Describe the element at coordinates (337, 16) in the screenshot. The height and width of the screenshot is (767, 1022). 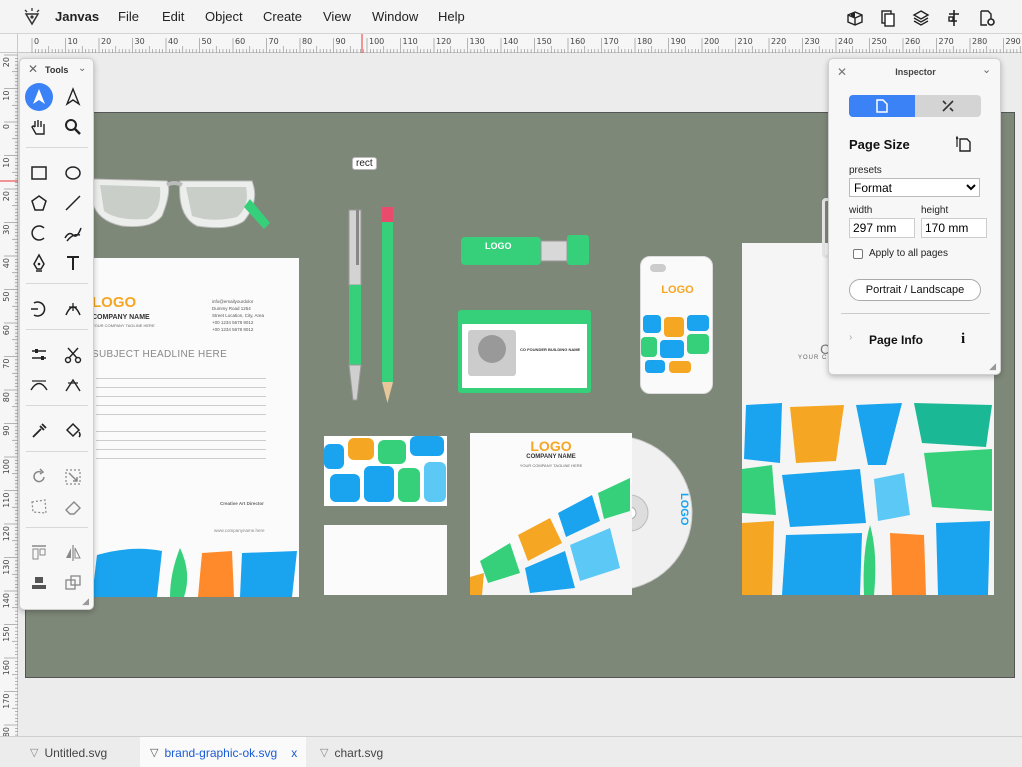
I see `menu-view: View` at that location.